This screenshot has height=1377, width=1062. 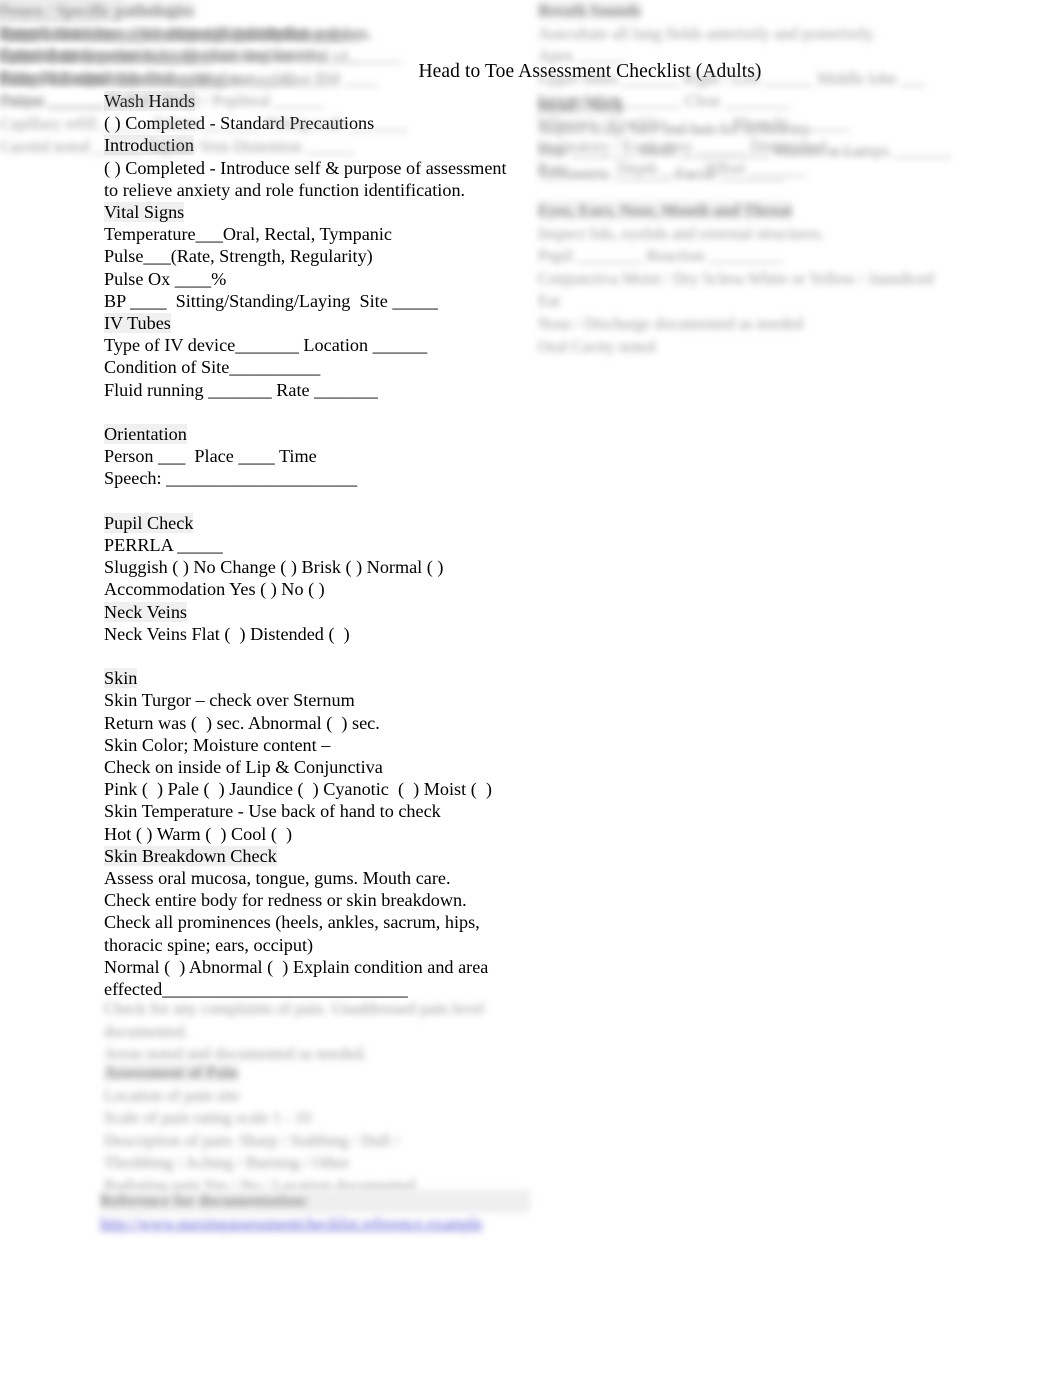 I want to click on checklist-line: Condition of Site__________, so click(x=212, y=367).